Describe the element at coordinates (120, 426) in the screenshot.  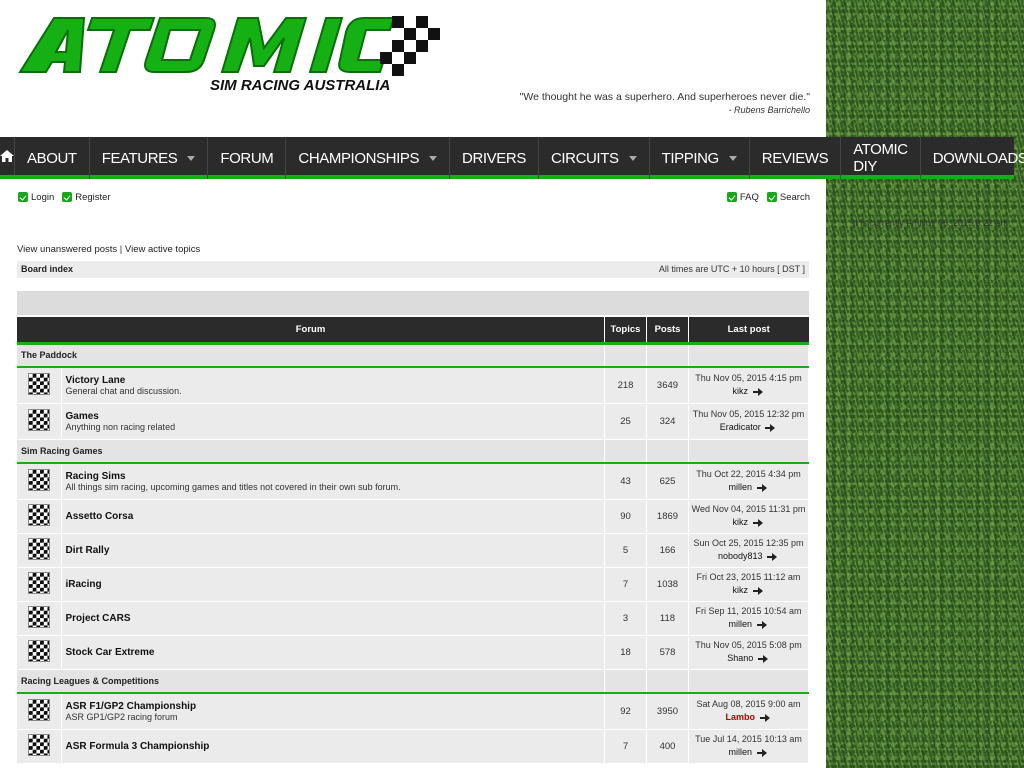
I see `forum-description: Anything non racing related` at that location.